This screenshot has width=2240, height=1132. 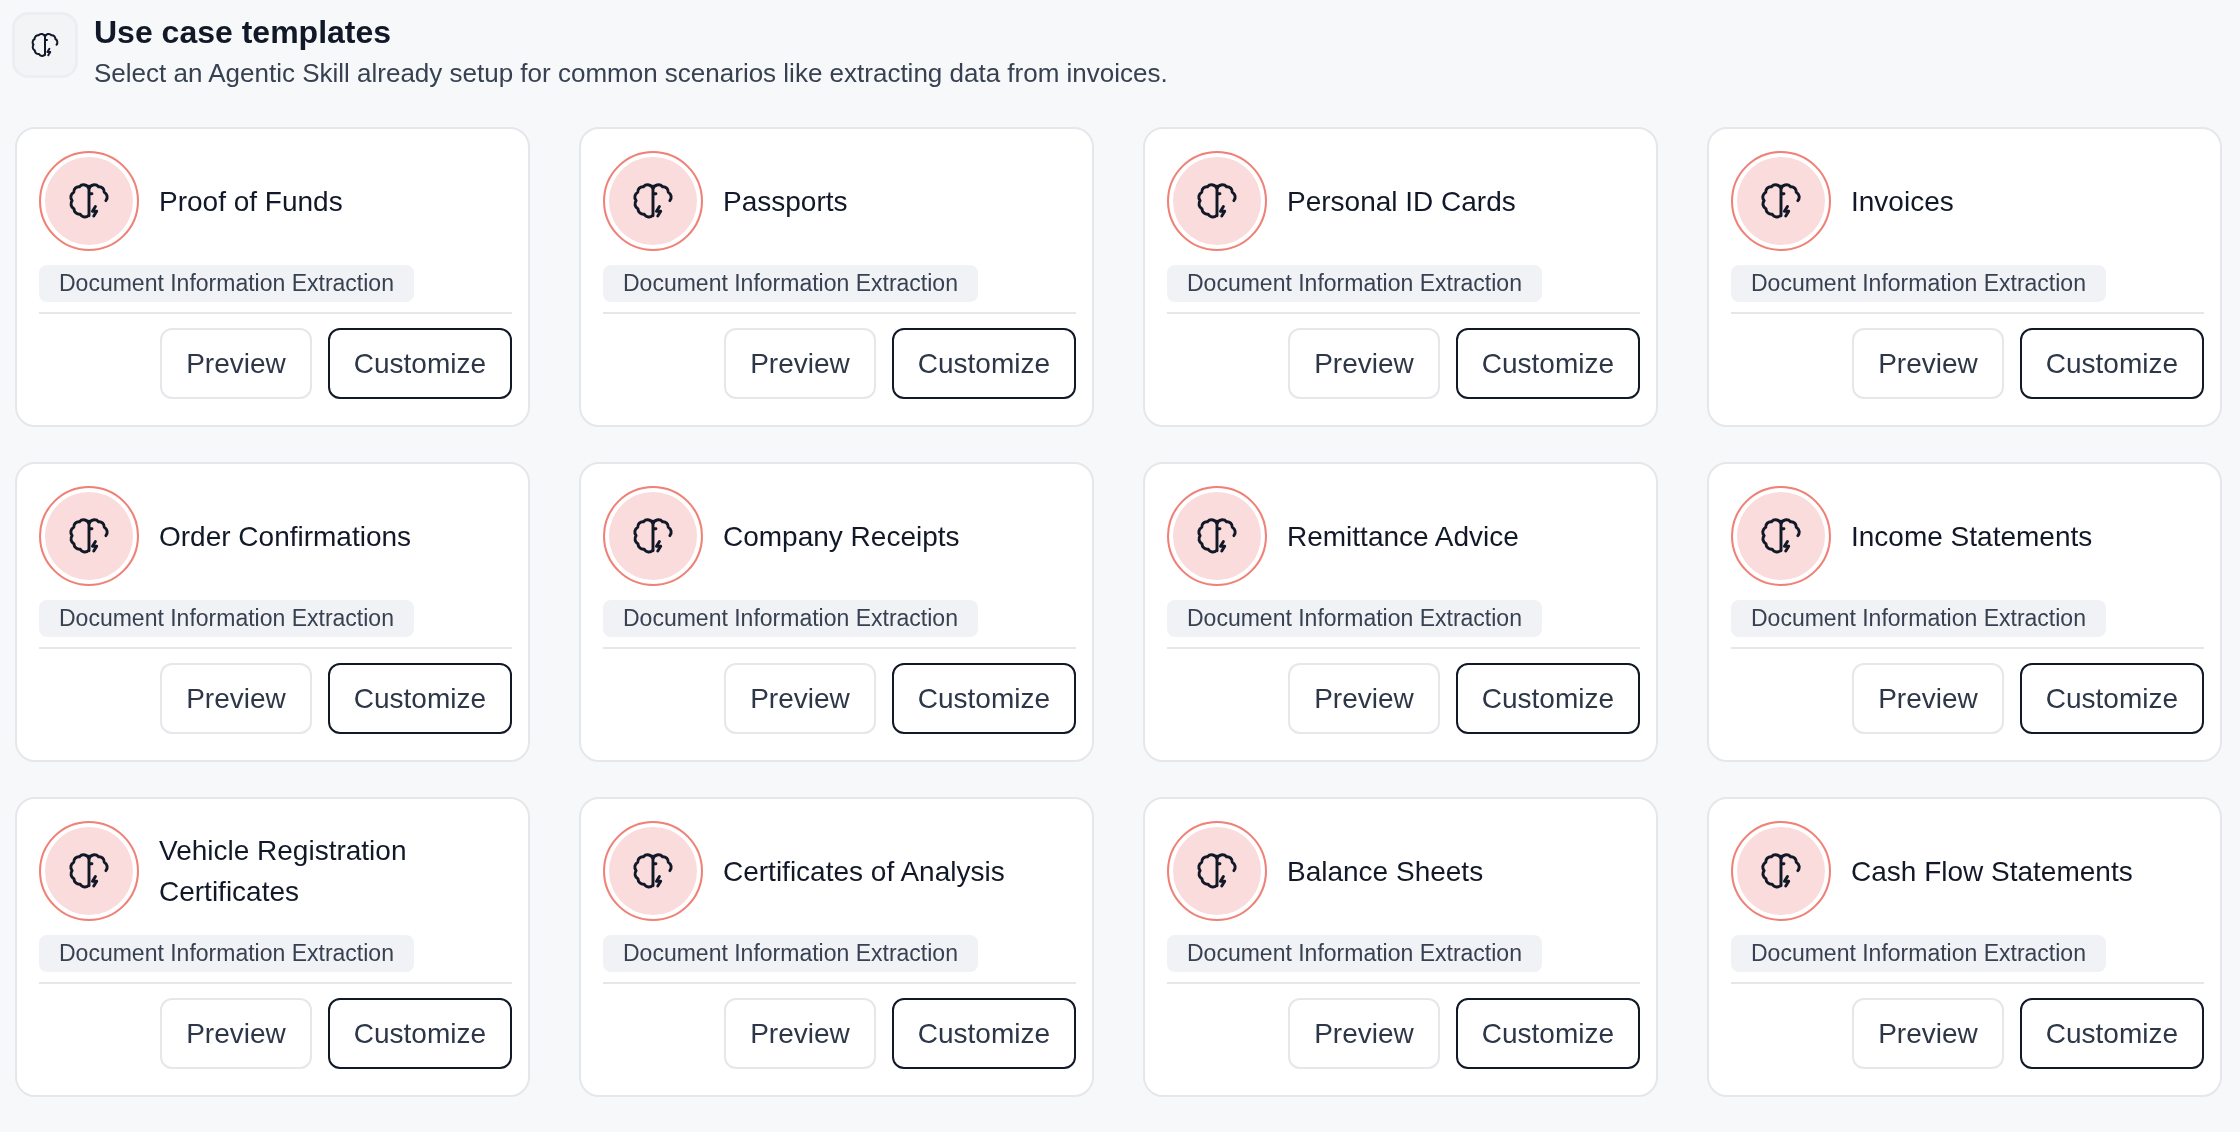 I want to click on template-title: Personal ID Cards, so click(x=1401, y=201).